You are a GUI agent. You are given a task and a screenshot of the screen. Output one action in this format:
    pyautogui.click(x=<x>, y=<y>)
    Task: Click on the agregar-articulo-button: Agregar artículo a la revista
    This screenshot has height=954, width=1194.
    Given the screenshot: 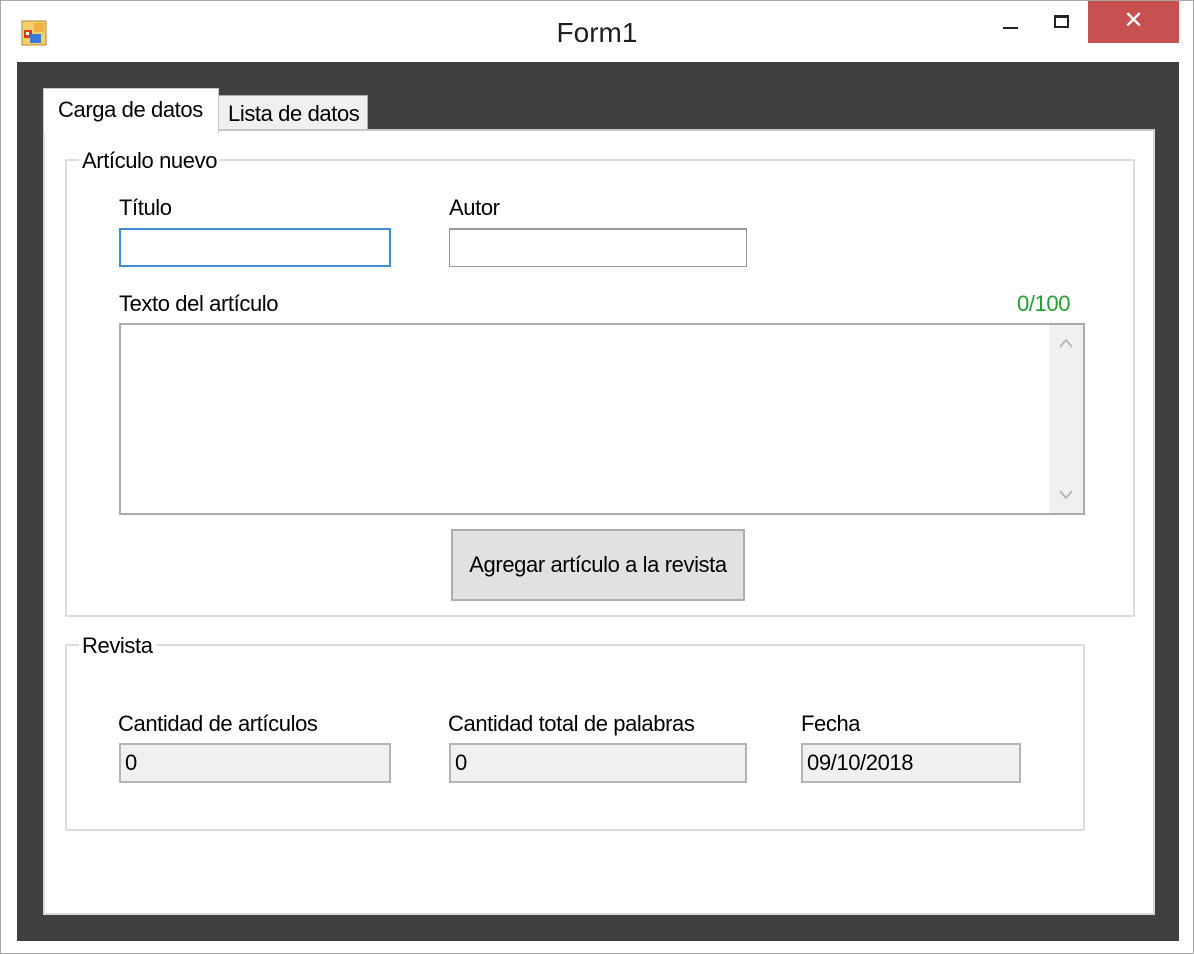 What is the action you would take?
    pyautogui.click(x=598, y=565)
    